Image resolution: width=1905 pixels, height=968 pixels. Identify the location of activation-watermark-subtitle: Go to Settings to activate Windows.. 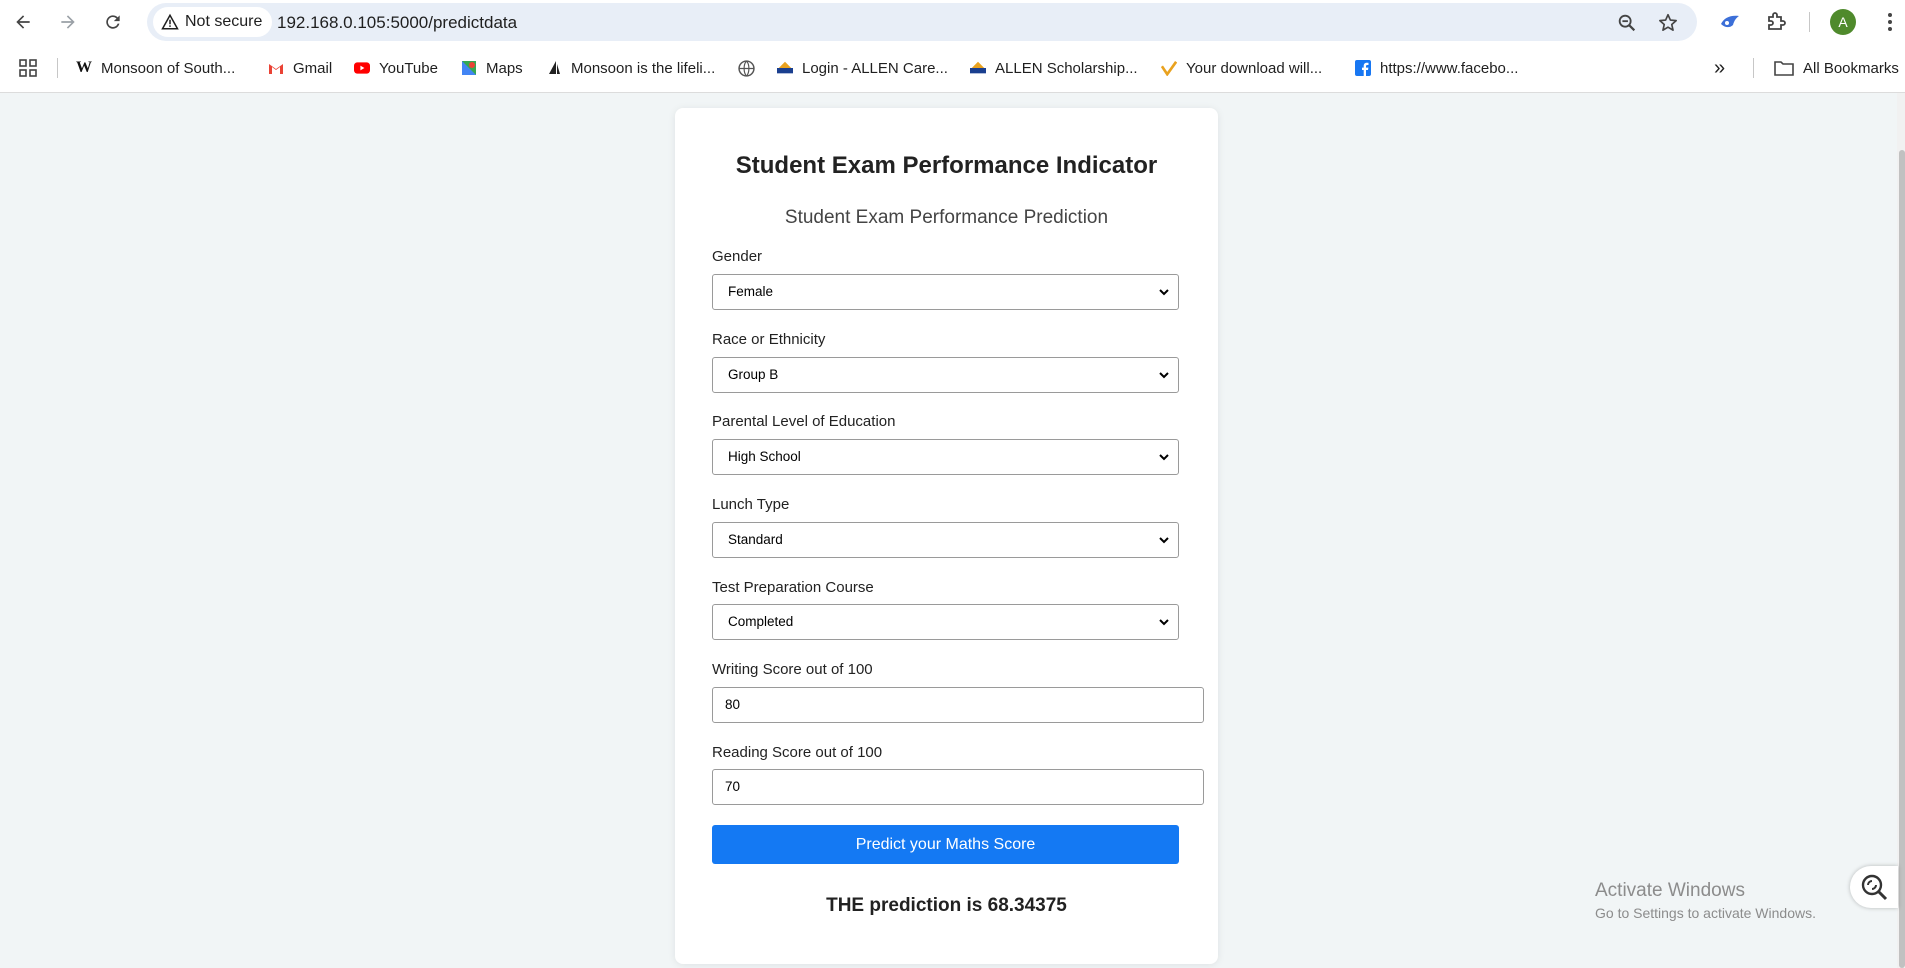
(1705, 913).